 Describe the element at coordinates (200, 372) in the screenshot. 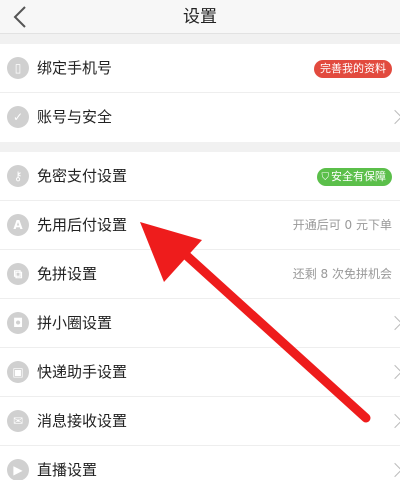

I see `setting-row-delivery-assistant: ▣ 快递助手设置` at that location.